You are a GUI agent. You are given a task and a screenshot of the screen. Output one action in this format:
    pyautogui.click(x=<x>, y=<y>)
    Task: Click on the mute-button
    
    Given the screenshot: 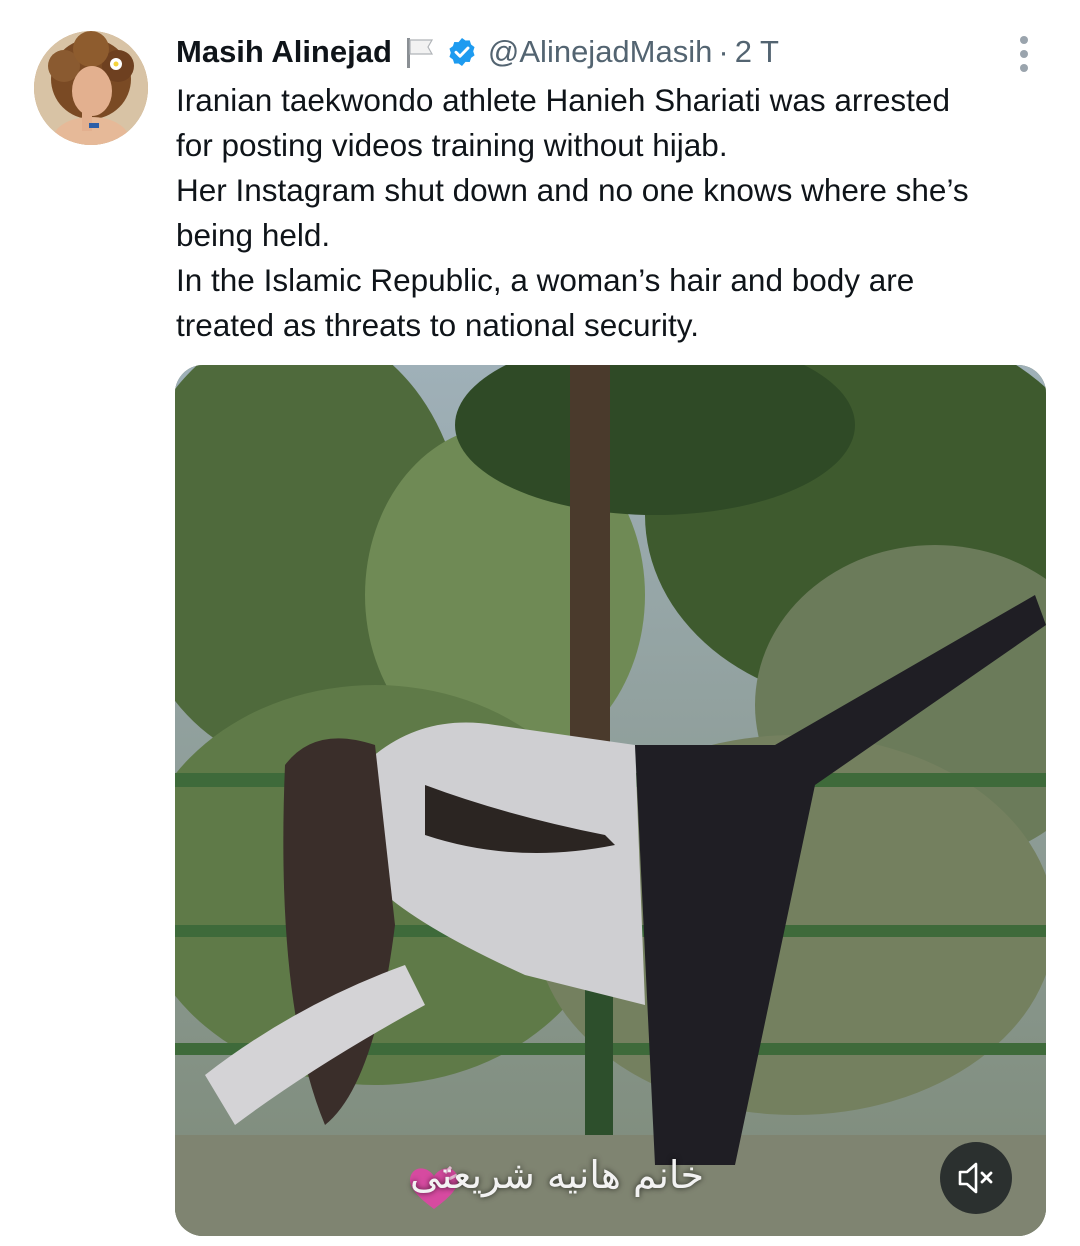 What is the action you would take?
    pyautogui.click(x=976, y=1178)
    